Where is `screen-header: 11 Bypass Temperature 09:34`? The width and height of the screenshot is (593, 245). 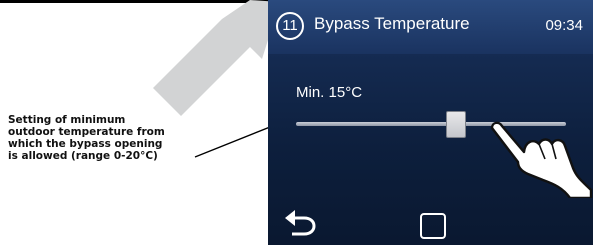
screen-header: 11 Bypass Temperature 09:34 is located at coordinates (430, 27).